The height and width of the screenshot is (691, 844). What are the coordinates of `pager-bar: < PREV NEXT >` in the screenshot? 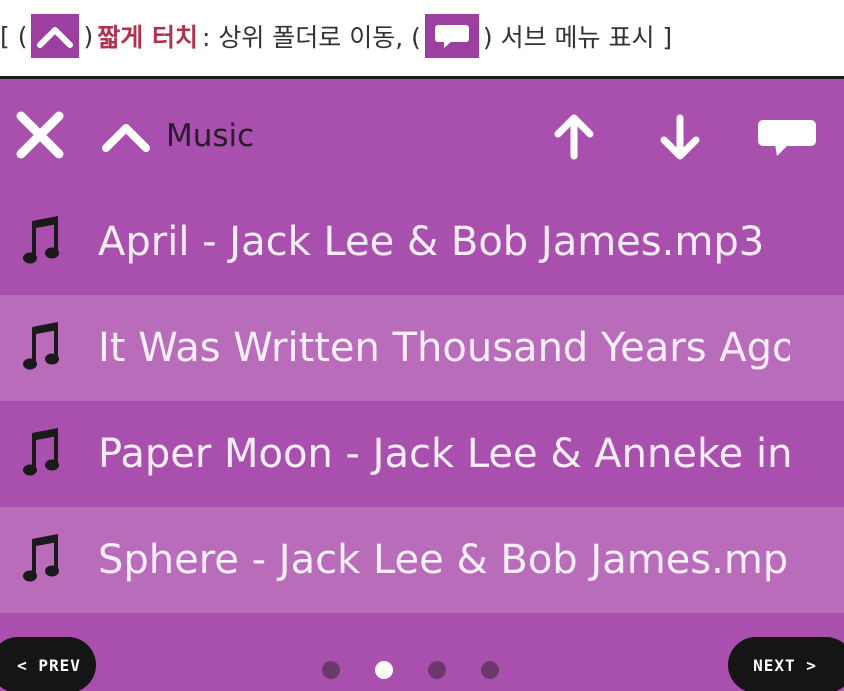 It's located at (422, 652).